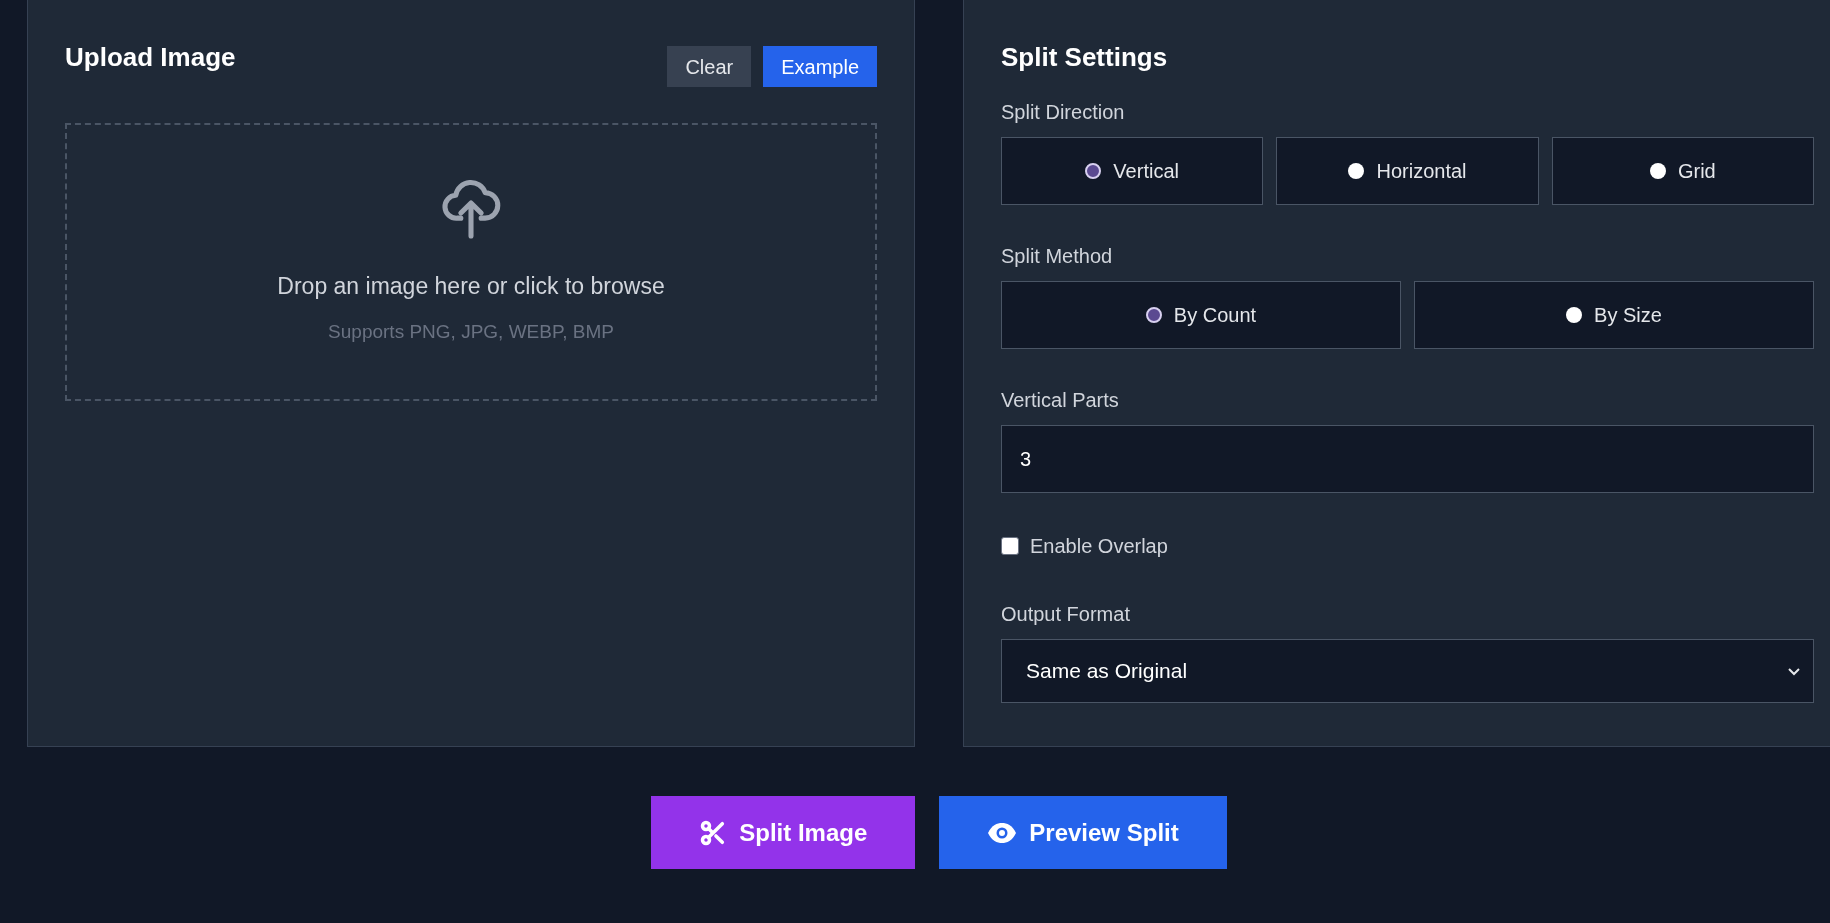 This screenshot has height=923, width=1830. Describe the element at coordinates (471, 262) in the screenshot. I see `drop-zone: Drop an image here or click to browse Supports PNG, JPG, WEBP, BMP` at that location.